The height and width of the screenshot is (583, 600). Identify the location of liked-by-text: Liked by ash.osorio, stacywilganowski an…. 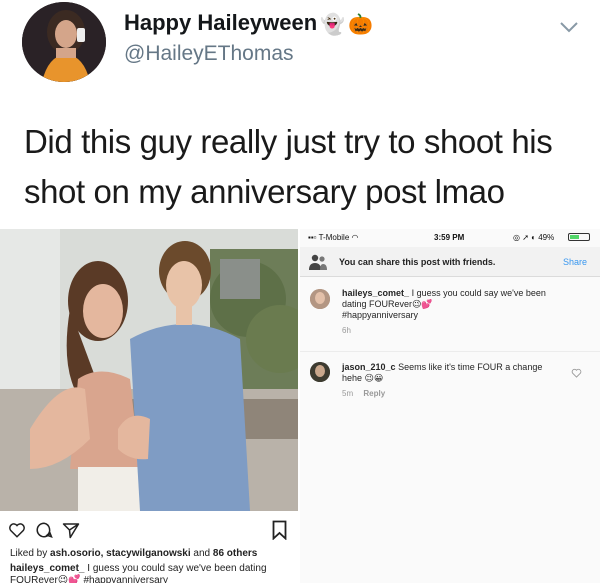
(133, 553).